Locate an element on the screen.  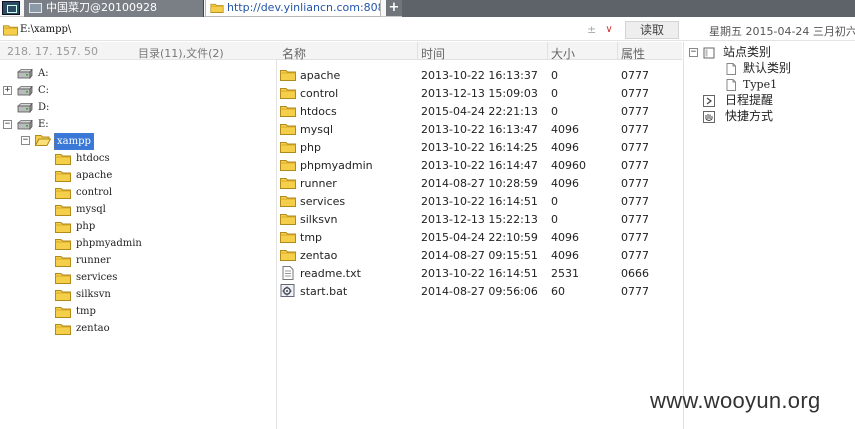
folder-label: mysql is located at coordinates (91, 209).